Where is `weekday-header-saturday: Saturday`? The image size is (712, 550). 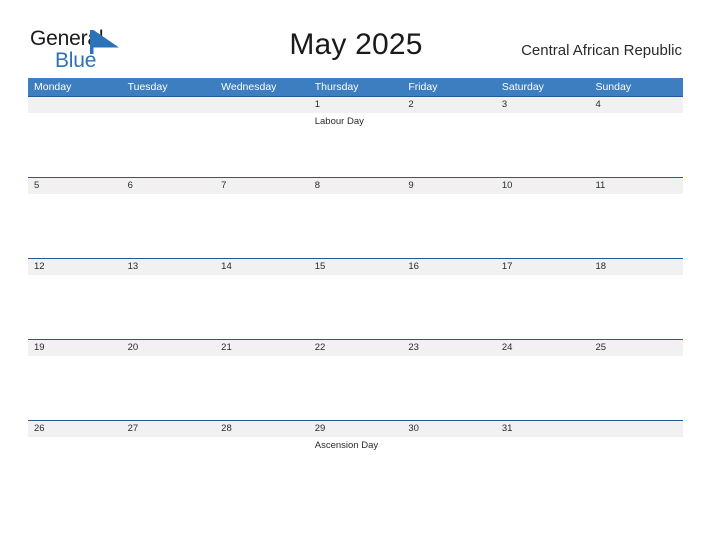 weekday-header-saturday: Saturday is located at coordinates (522, 87).